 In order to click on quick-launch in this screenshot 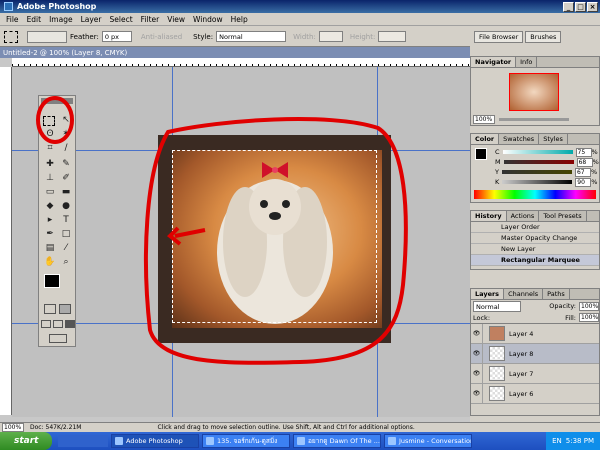, I will do `click(83, 441)`.